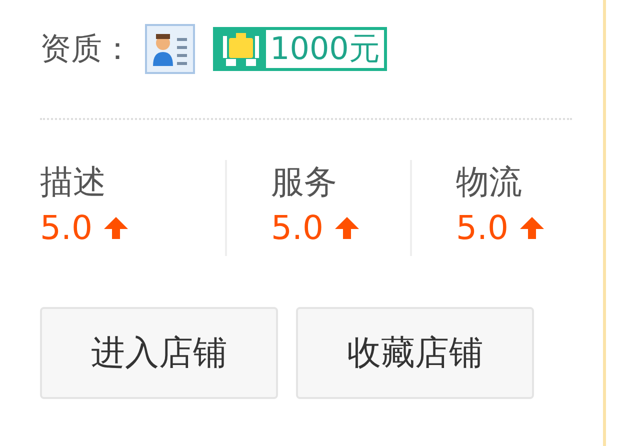  I want to click on deposit-amount: 1000元, so click(325, 49).